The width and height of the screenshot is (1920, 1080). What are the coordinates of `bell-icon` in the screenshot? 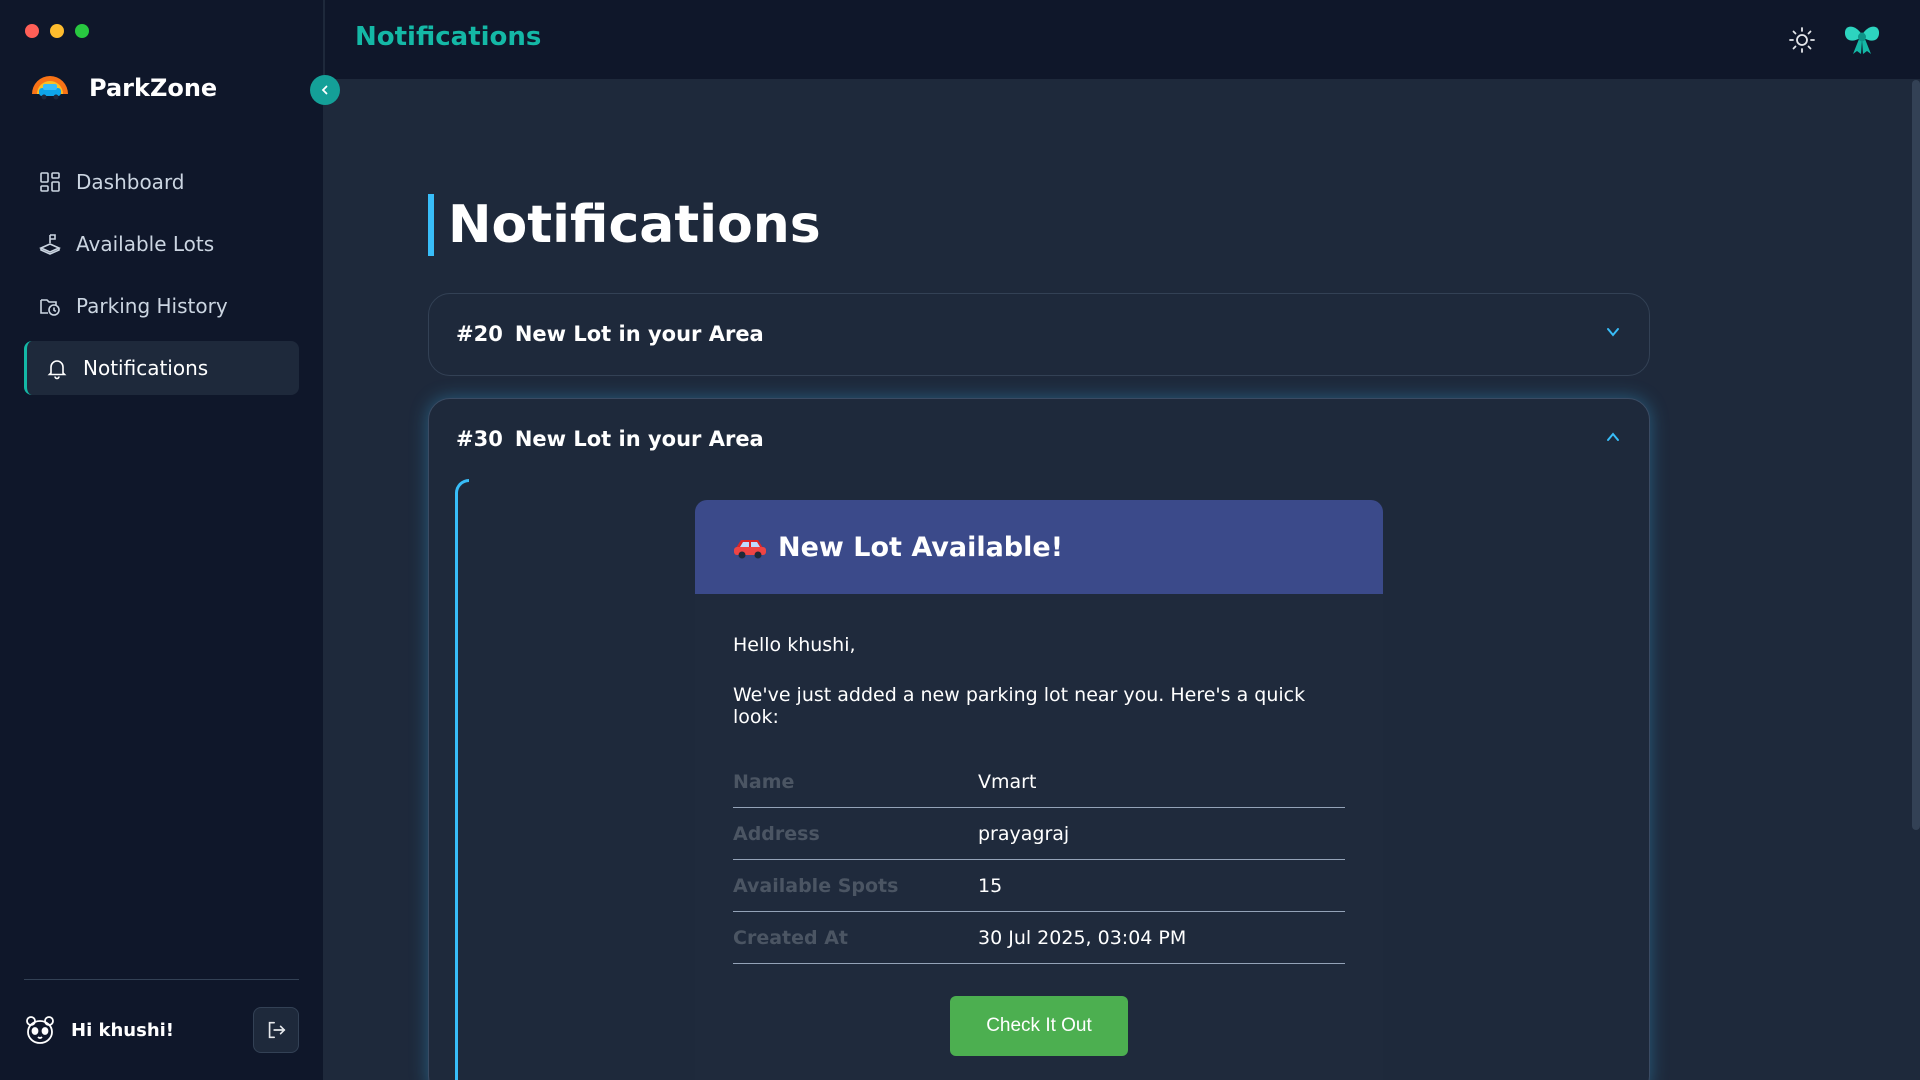 It's located at (57, 370).